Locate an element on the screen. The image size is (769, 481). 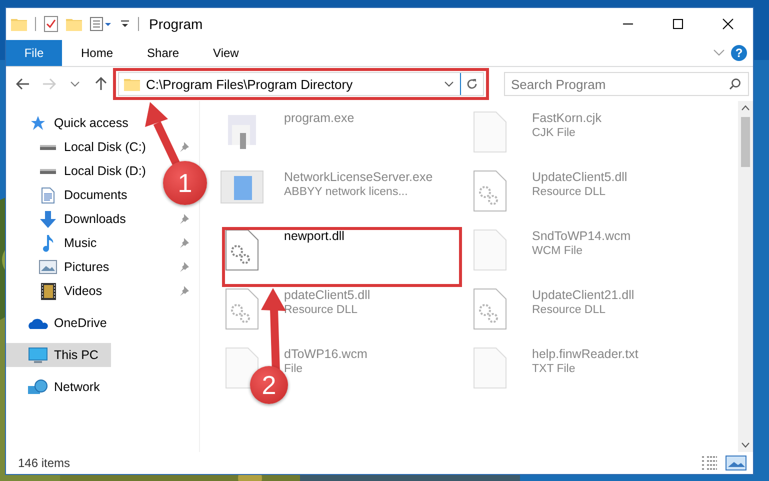
sidebar-item: Quick access is located at coordinates (69, 123).